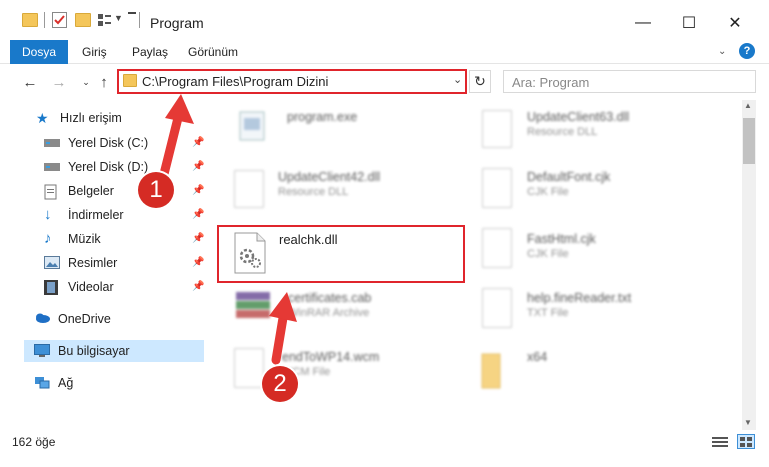 This screenshot has height=467, width=769. What do you see at coordinates (156, 190) in the screenshot?
I see `step-marker-1: 1` at bounding box center [156, 190].